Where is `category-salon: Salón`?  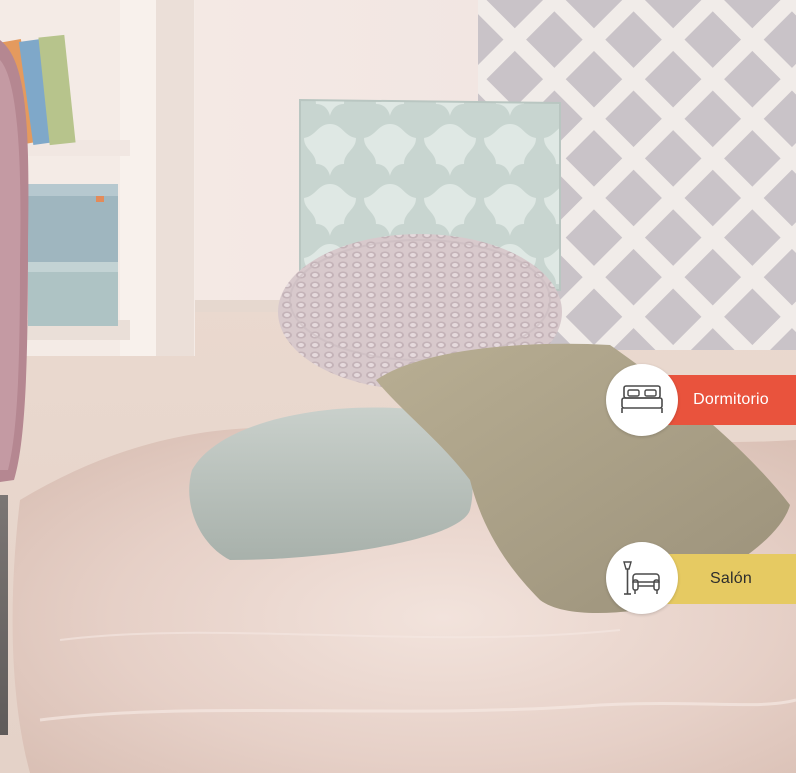
category-salon: Salón is located at coordinates (701, 578).